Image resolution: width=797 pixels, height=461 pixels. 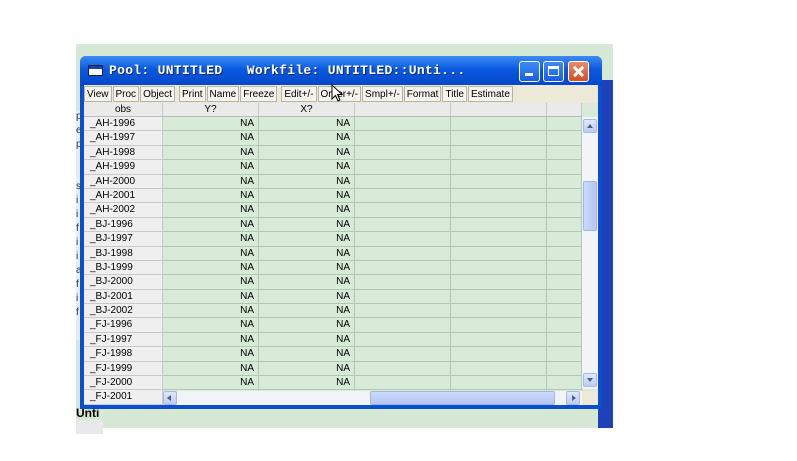 I want to click on size-grip-icon, so click(x=590, y=398).